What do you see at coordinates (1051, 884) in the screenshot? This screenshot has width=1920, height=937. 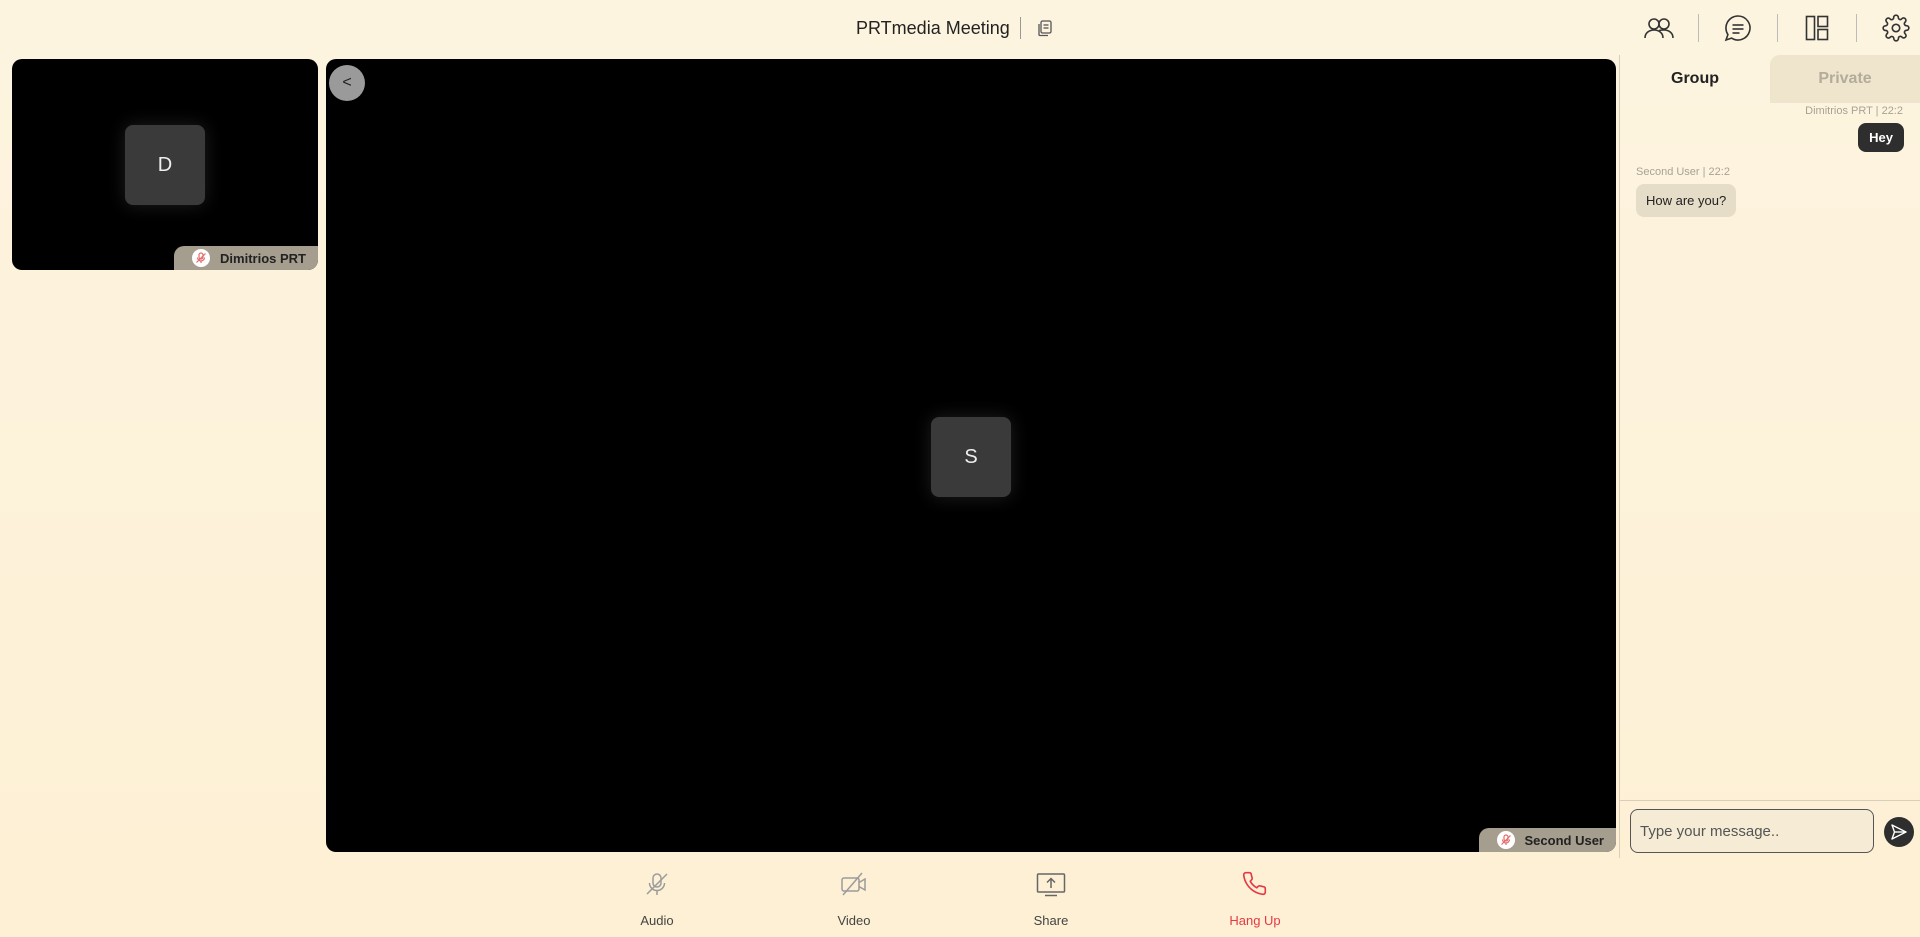 I see `screen-share-icon` at bounding box center [1051, 884].